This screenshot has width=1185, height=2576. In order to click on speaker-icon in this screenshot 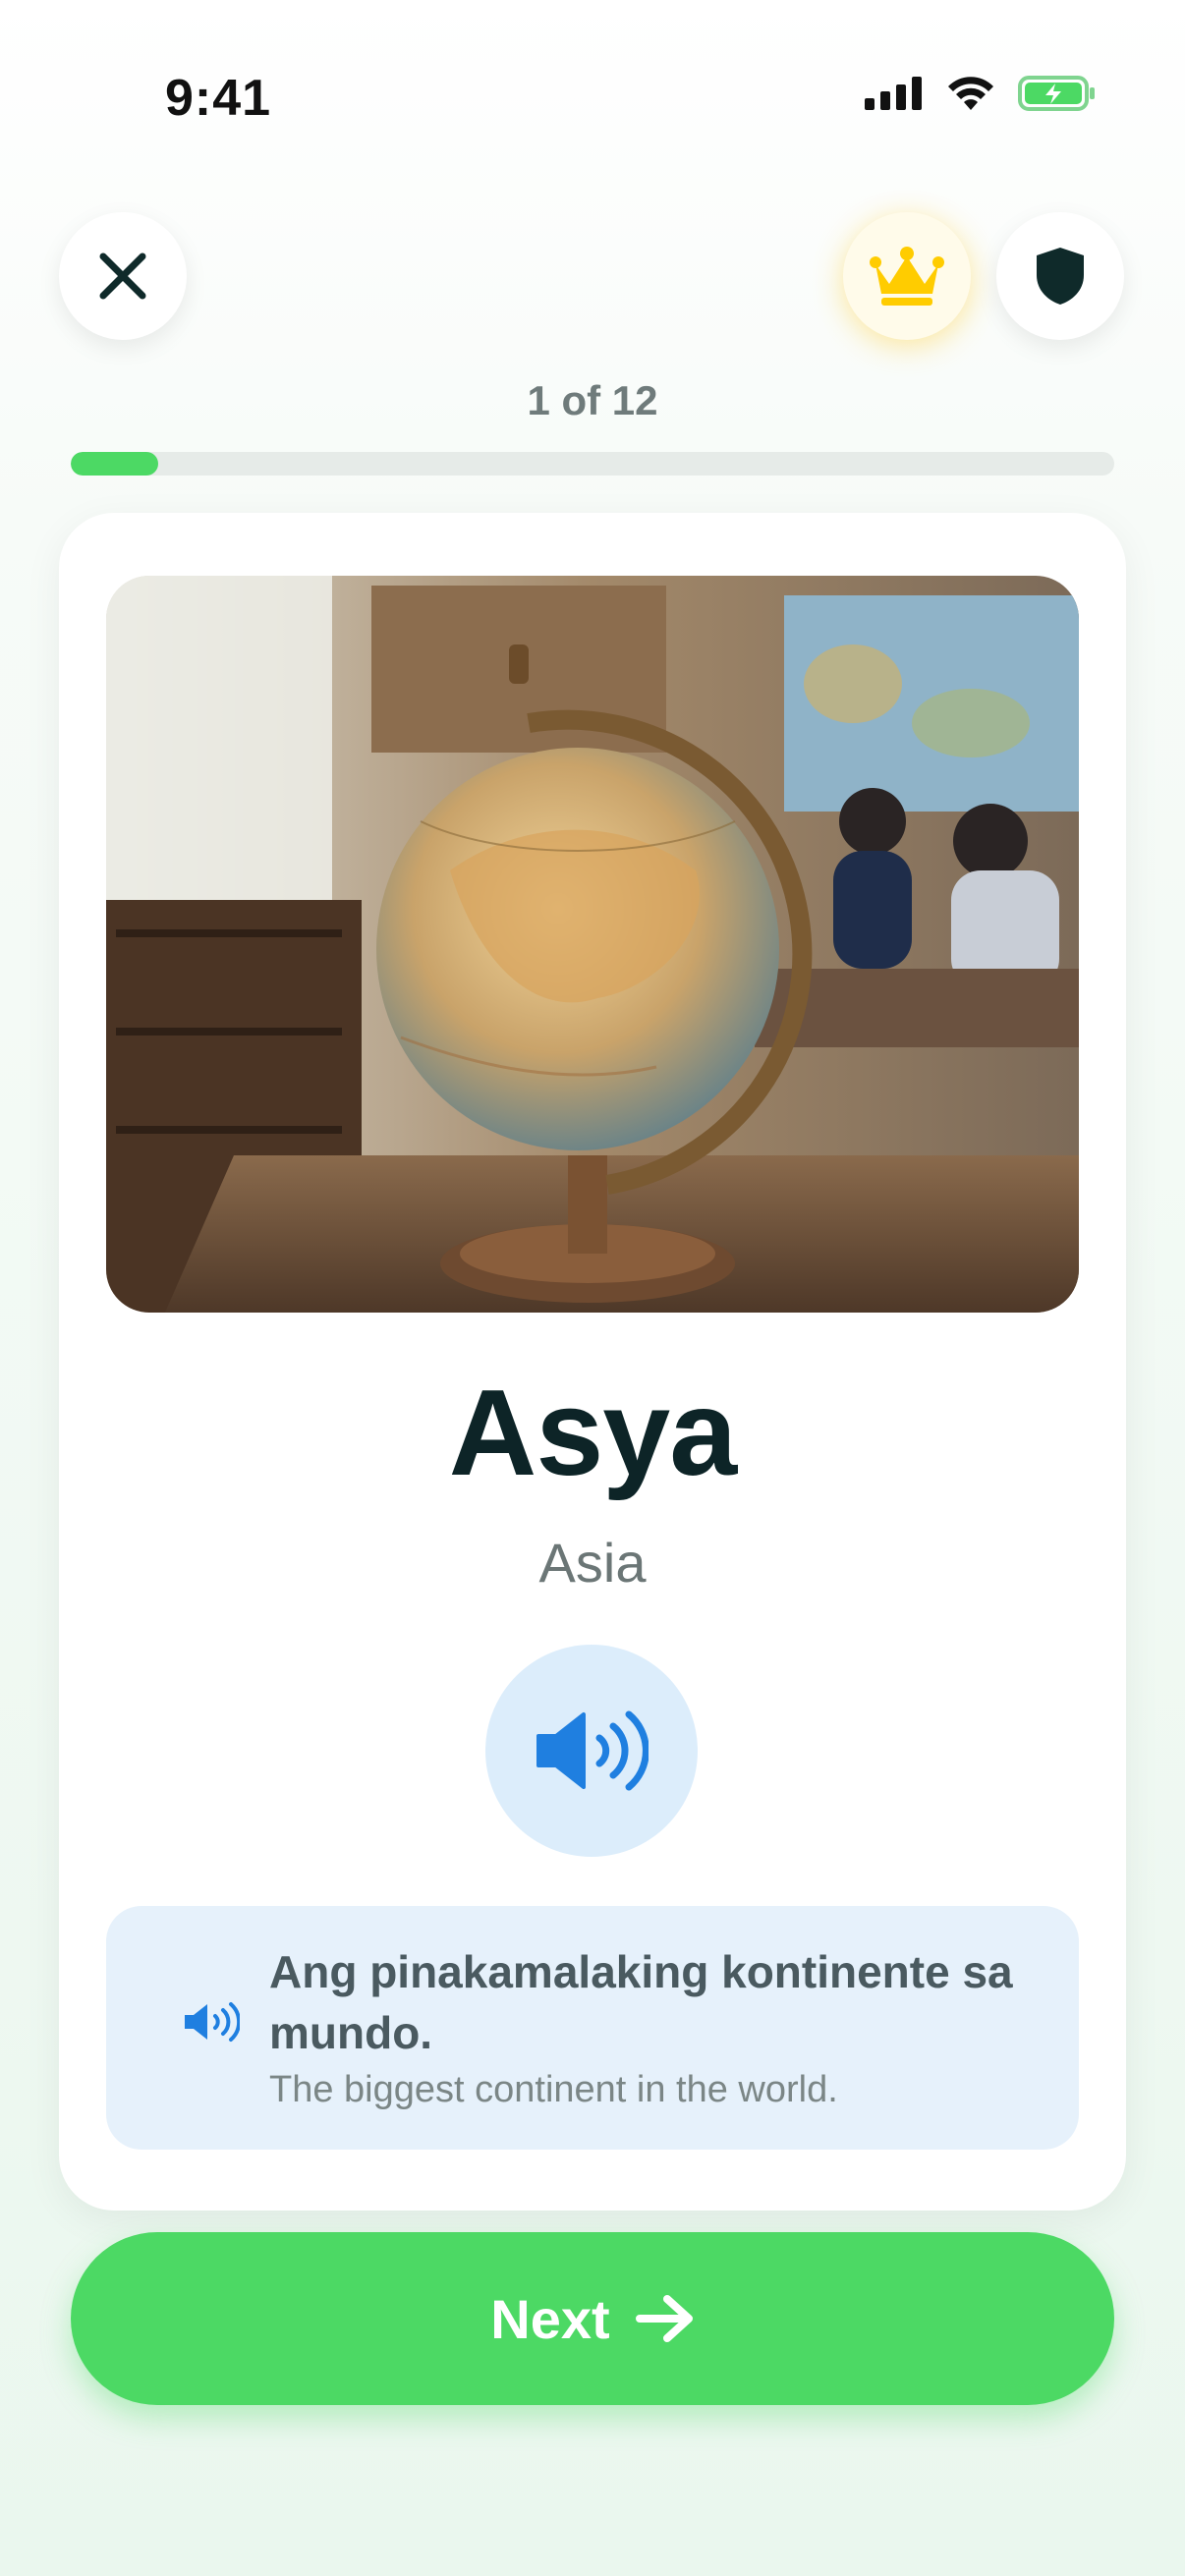, I will do `click(592, 1750)`.